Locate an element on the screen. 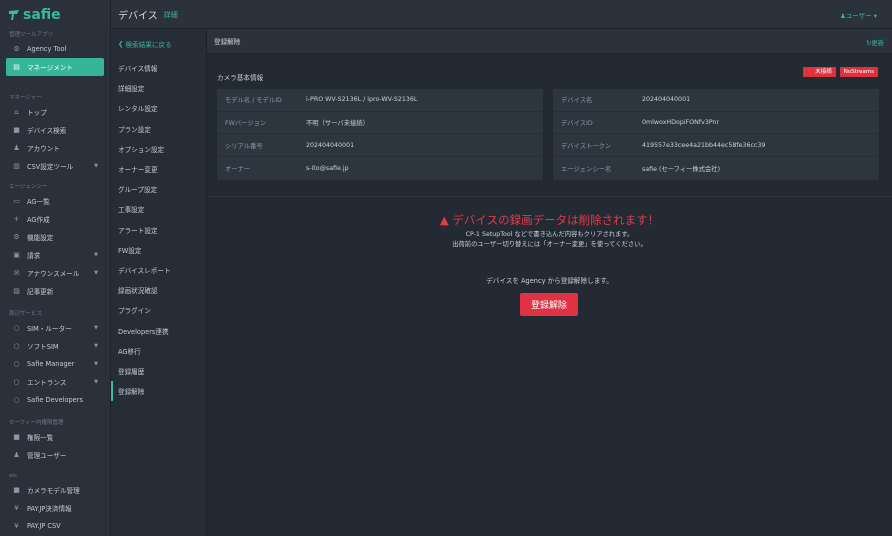 The height and width of the screenshot is (536, 892). sidebar-item: ♟ 管理ユーザー is located at coordinates (55, 455).